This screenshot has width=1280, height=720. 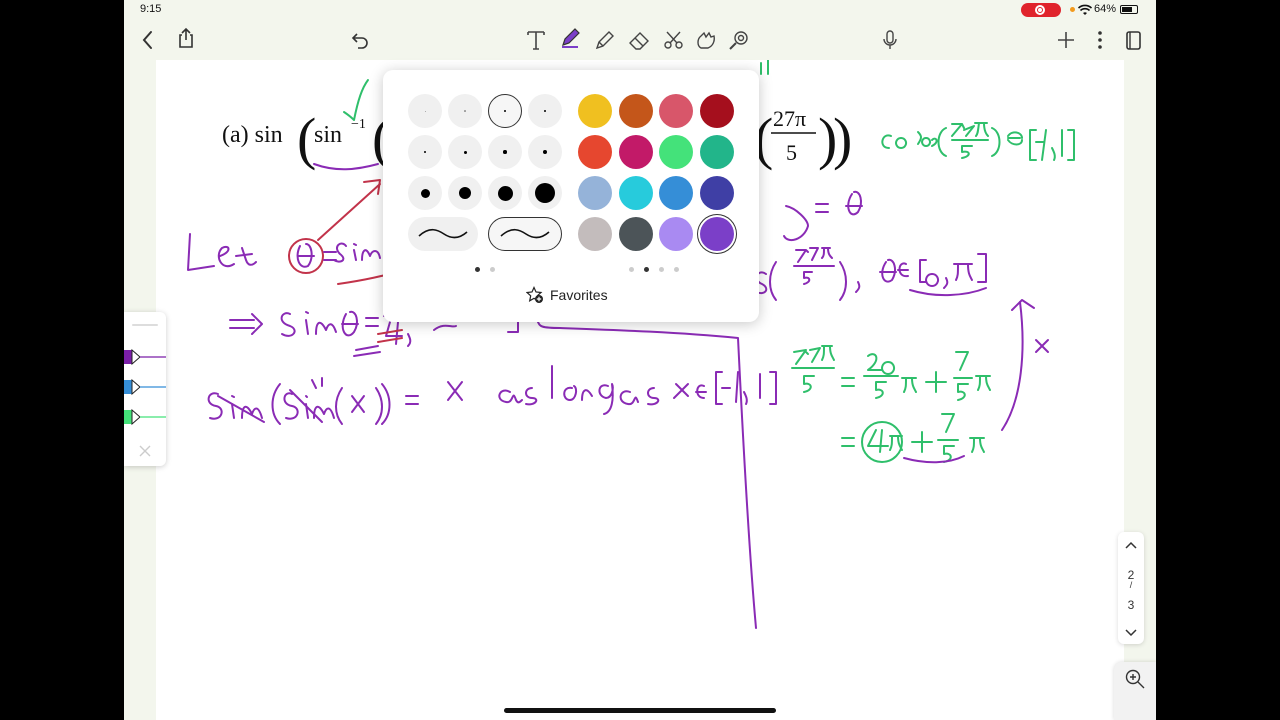 What do you see at coordinates (739, 40) in the screenshot?
I see `laser-pointer-icon` at bounding box center [739, 40].